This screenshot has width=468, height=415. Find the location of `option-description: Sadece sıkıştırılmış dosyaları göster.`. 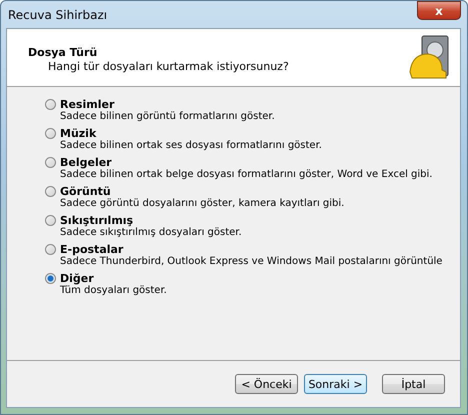

option-description: Sadece sıkıştırılmış dosyaları göster. is located at coordinates (151, 232).